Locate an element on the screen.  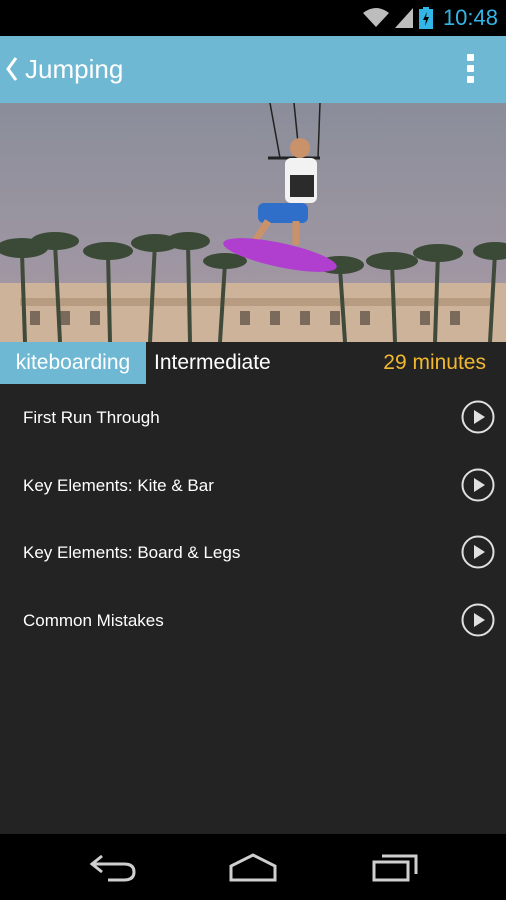
nav-recents-icon is located at coordinates (395, 867).